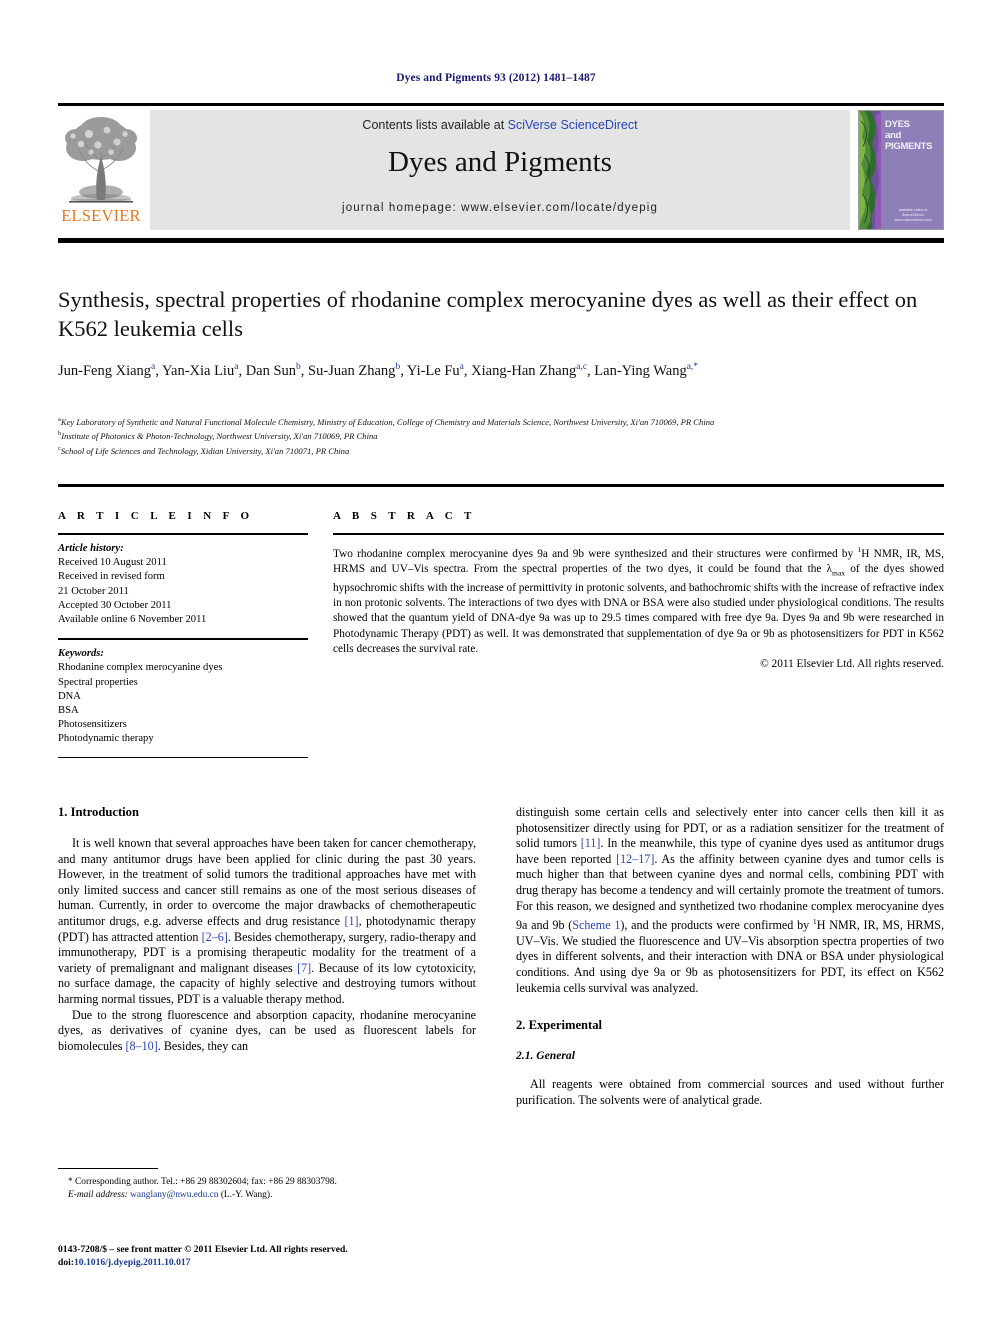  I want to click on title-block-rule, so click(501, 485).